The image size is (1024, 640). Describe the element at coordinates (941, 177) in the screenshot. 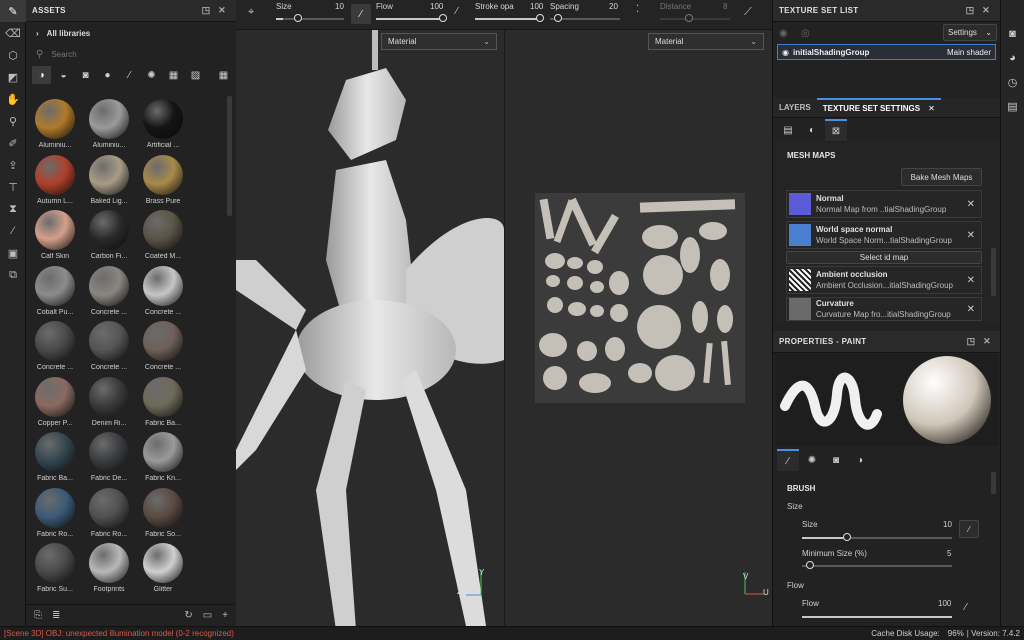

I see `bake-mesh-maps-button: Bake Mesh Maps` at that location.